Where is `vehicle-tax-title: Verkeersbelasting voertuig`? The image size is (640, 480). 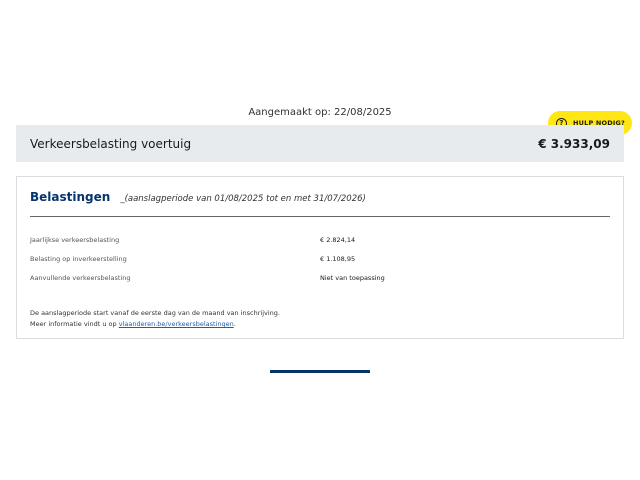 vehicle-tax-title: Verkeersbelasting voertuig is located at coordinates (111, 143).